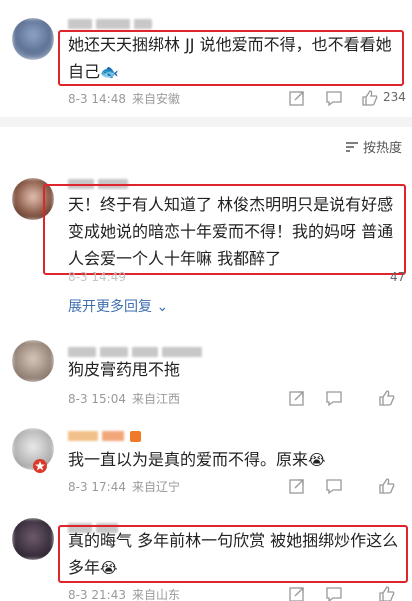 The height and width of the screenshot is (601, 412). I want to click on like-count: 234, so click(394, 97).